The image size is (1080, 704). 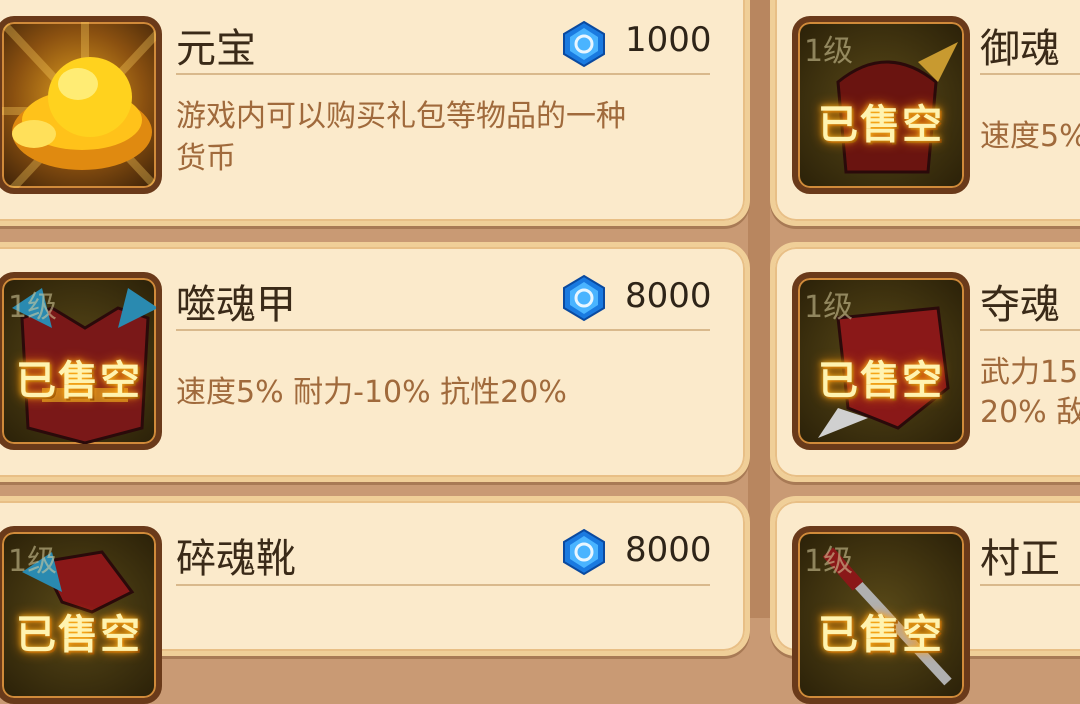 I want to click on armor-icon: 1级 已售空, so click(x=81, y=361).